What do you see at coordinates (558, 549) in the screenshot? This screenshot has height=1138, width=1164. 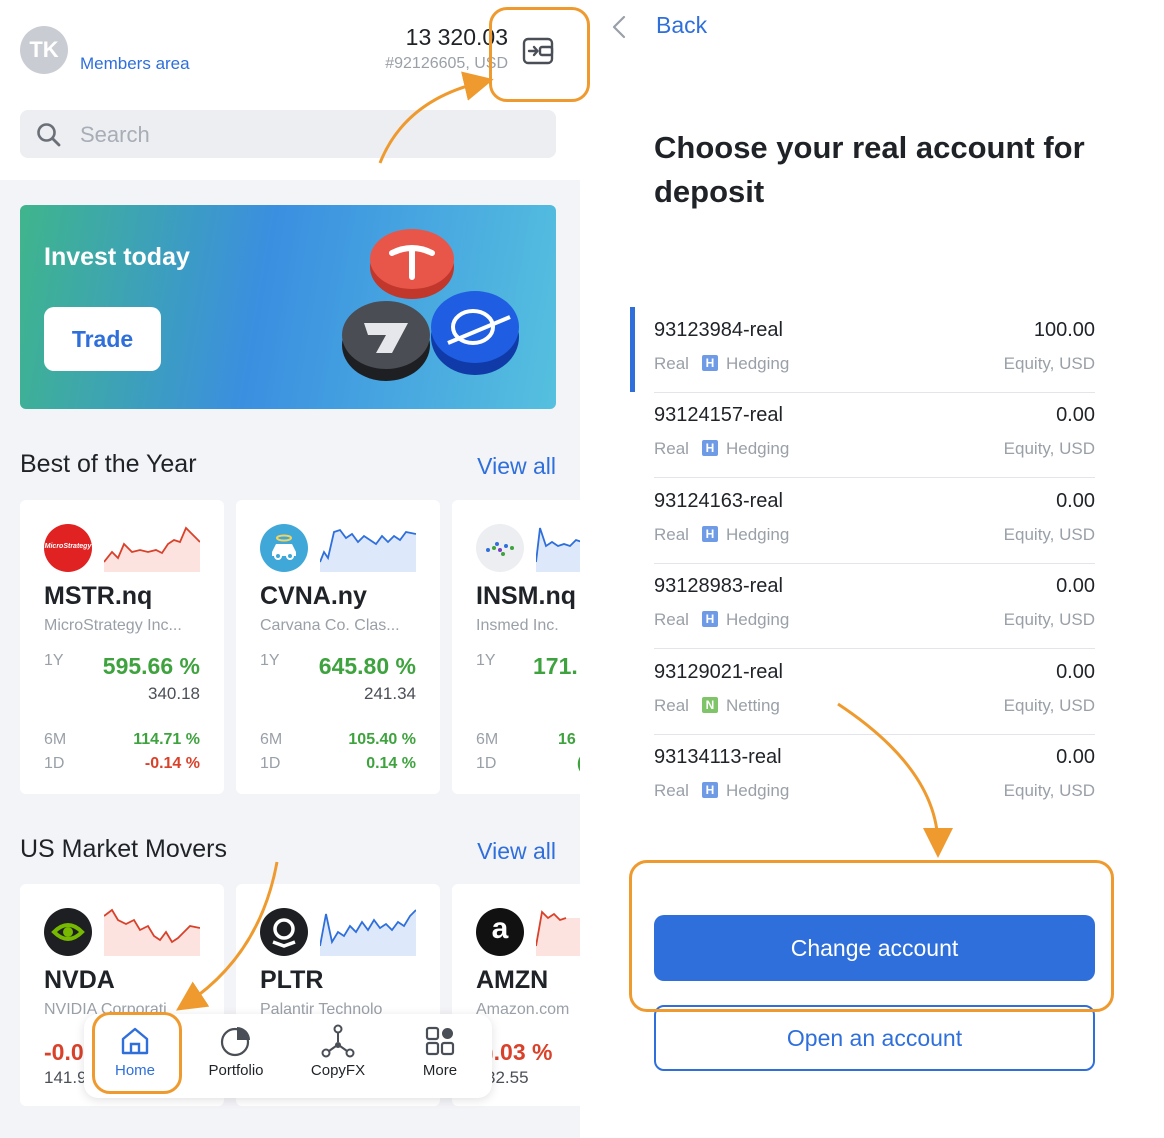 I see `insm-sparkline` at bounding box center [558, 549].